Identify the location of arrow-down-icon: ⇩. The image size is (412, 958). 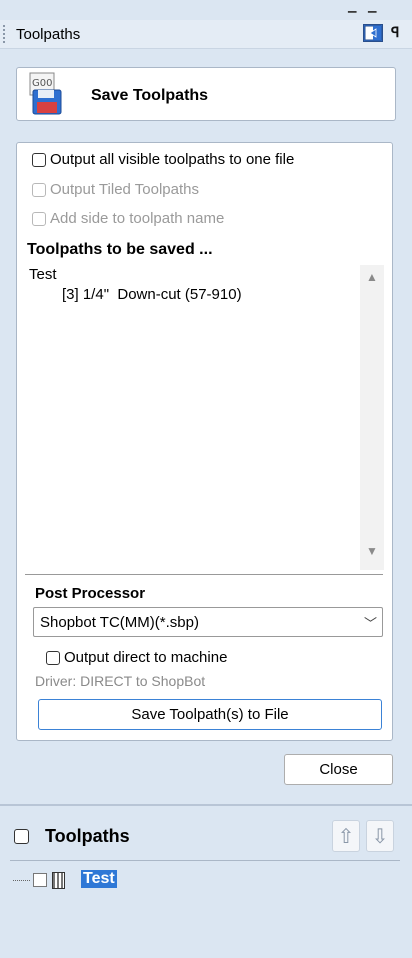
(380, 836).